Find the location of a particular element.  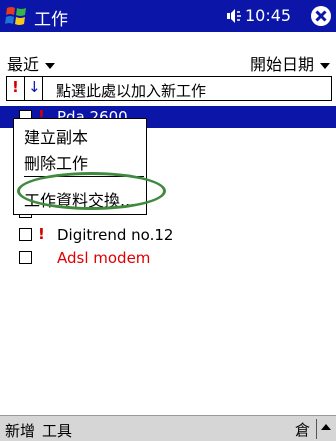

category-filter-dropdown: 最近 is located at coordinates (31, 63).